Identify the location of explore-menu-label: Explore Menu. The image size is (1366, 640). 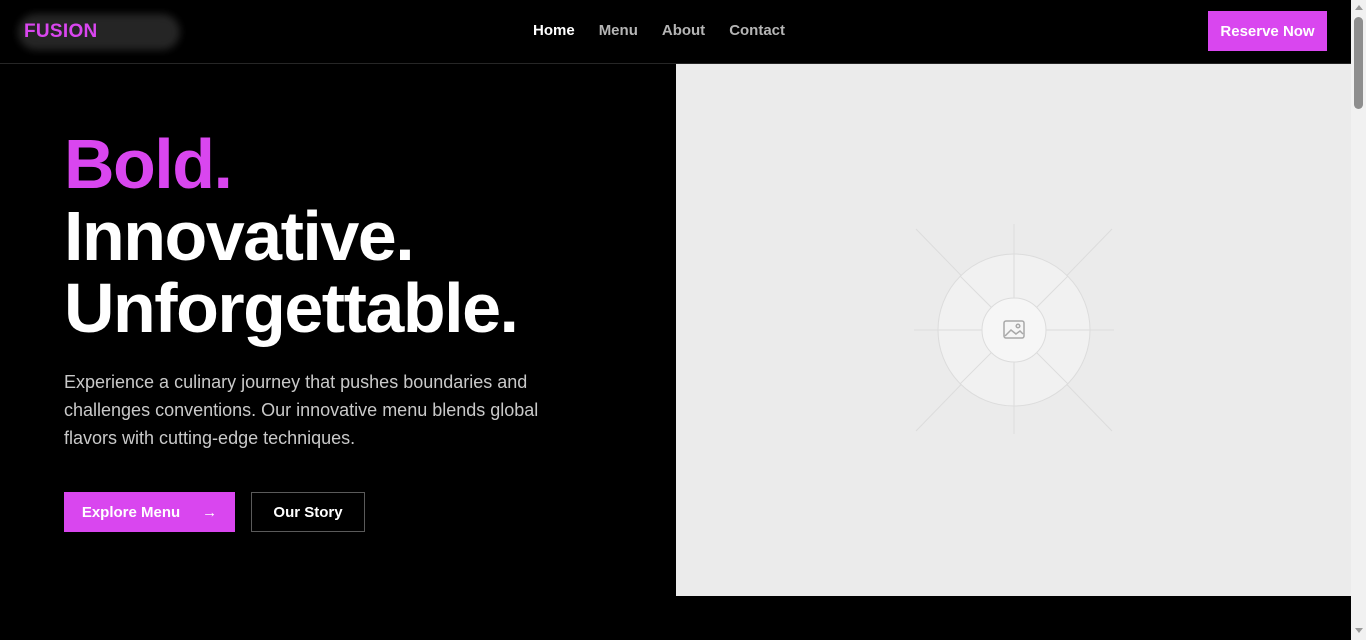
(131, 512).